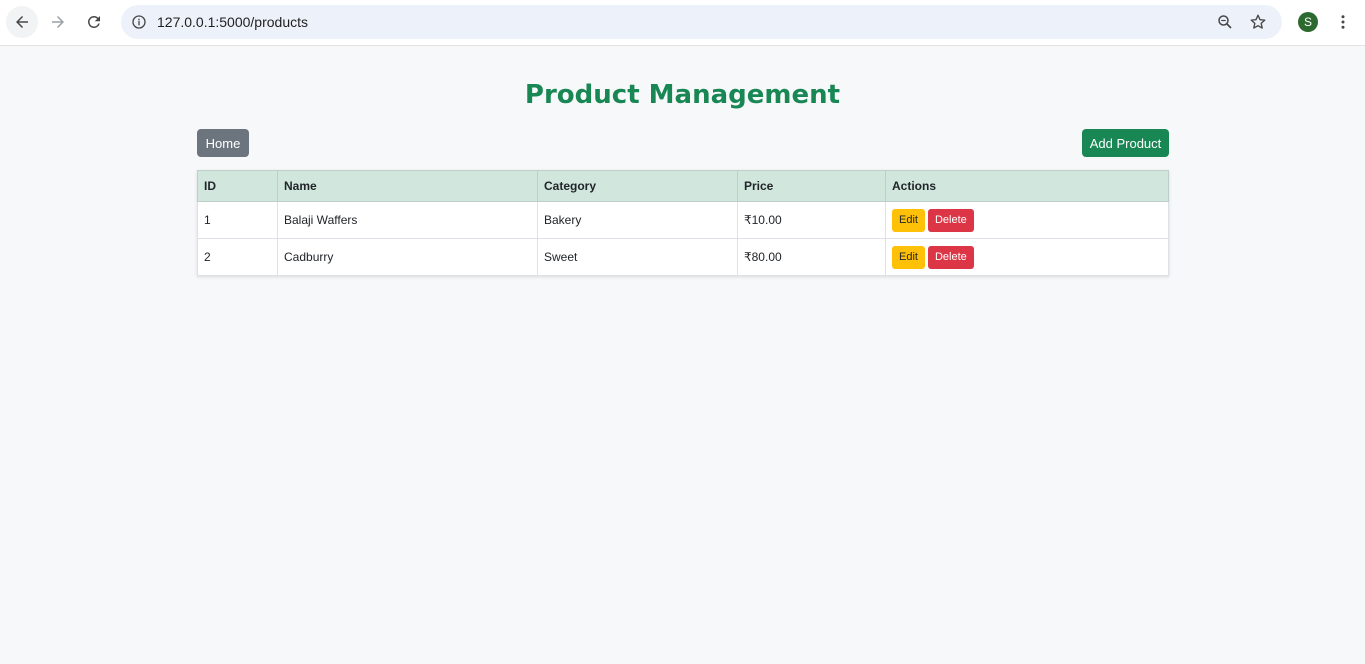 This screenshot has width=1365, height=664. Describe the element at coordinates (701, 22) in the screenshot. I see `address-bar: 127.0.0.1:5000/products` at that location.